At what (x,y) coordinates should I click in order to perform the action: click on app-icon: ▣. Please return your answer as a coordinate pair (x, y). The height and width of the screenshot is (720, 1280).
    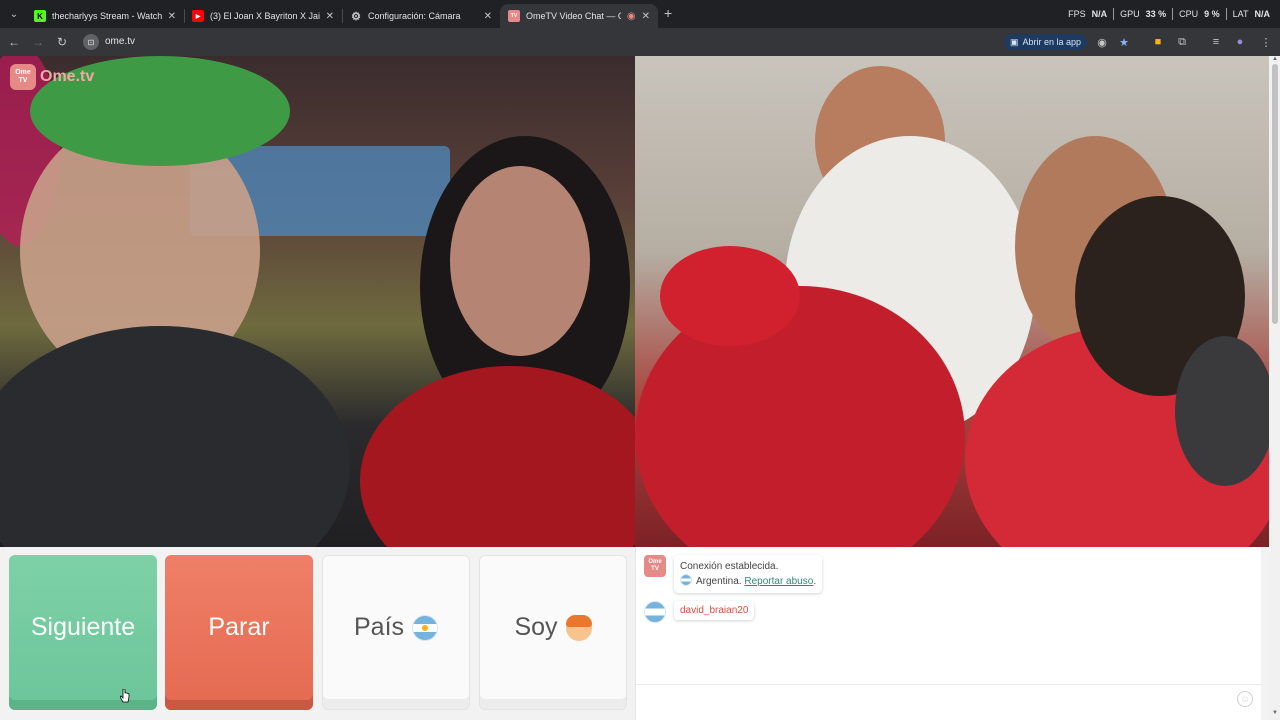
    Looking at the image, I should click on (1014, 41).